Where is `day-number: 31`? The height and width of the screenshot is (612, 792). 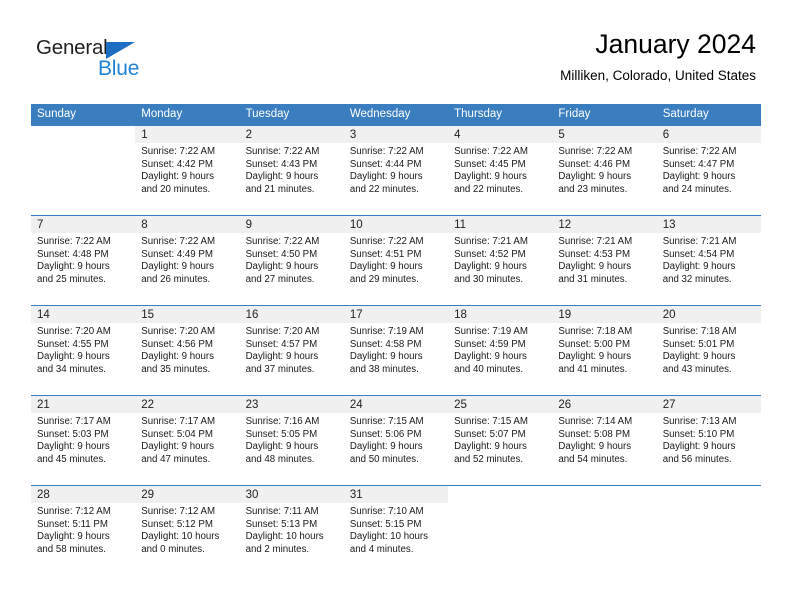
day-number: 31 is located at coordinates (396, 494).